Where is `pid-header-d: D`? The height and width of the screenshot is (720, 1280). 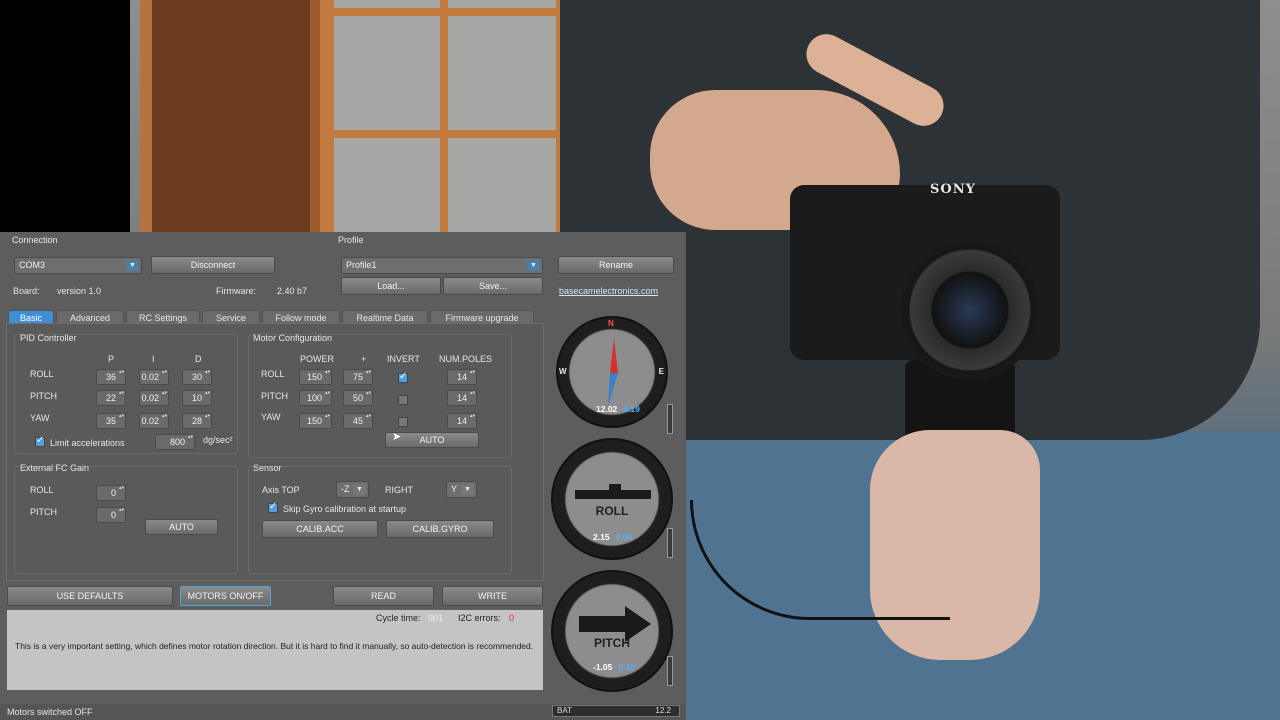
pid-header-d: D is located at coordinates (198, 359).